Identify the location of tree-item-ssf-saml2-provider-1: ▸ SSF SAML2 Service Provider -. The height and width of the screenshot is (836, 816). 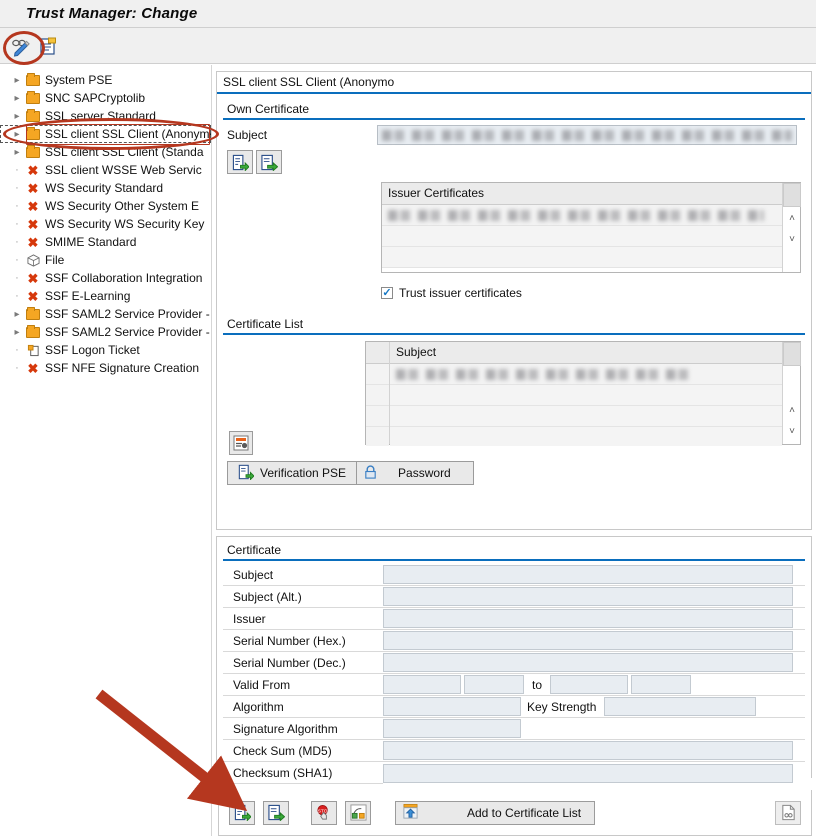
(105, 314).